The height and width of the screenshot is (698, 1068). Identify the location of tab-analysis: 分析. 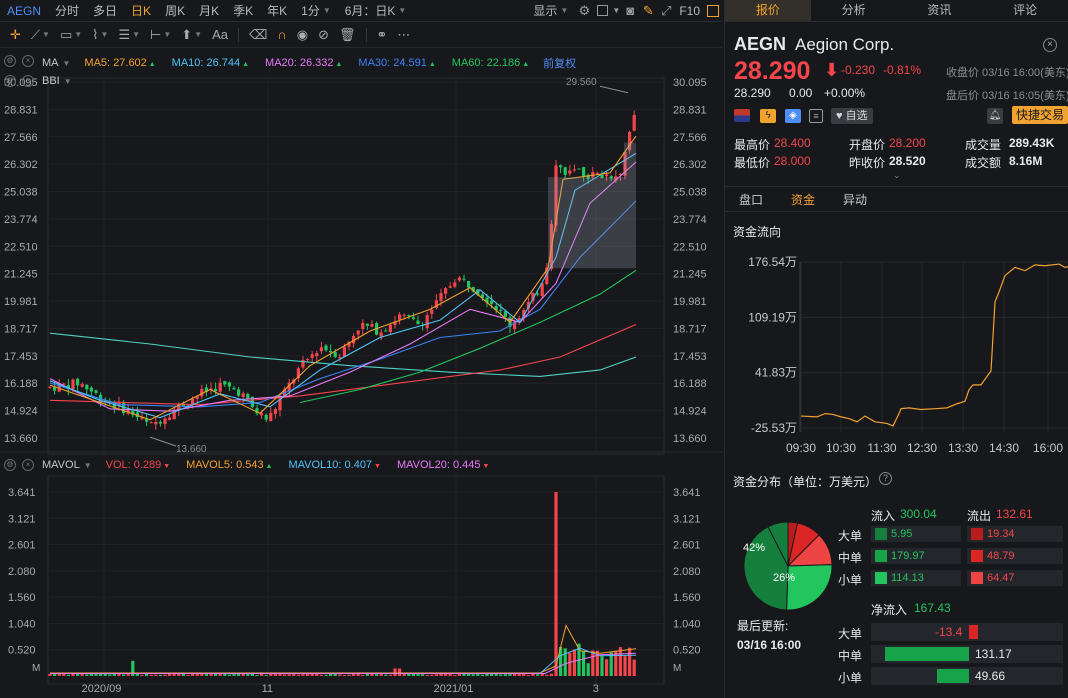
(854, 10).